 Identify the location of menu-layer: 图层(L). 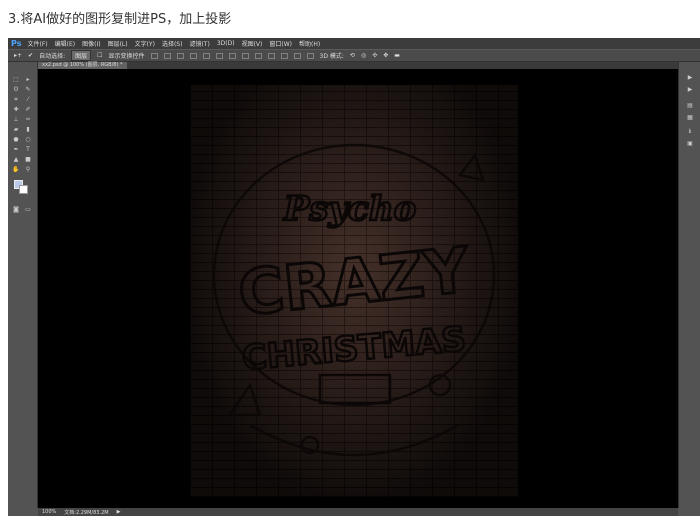
(118, 43).